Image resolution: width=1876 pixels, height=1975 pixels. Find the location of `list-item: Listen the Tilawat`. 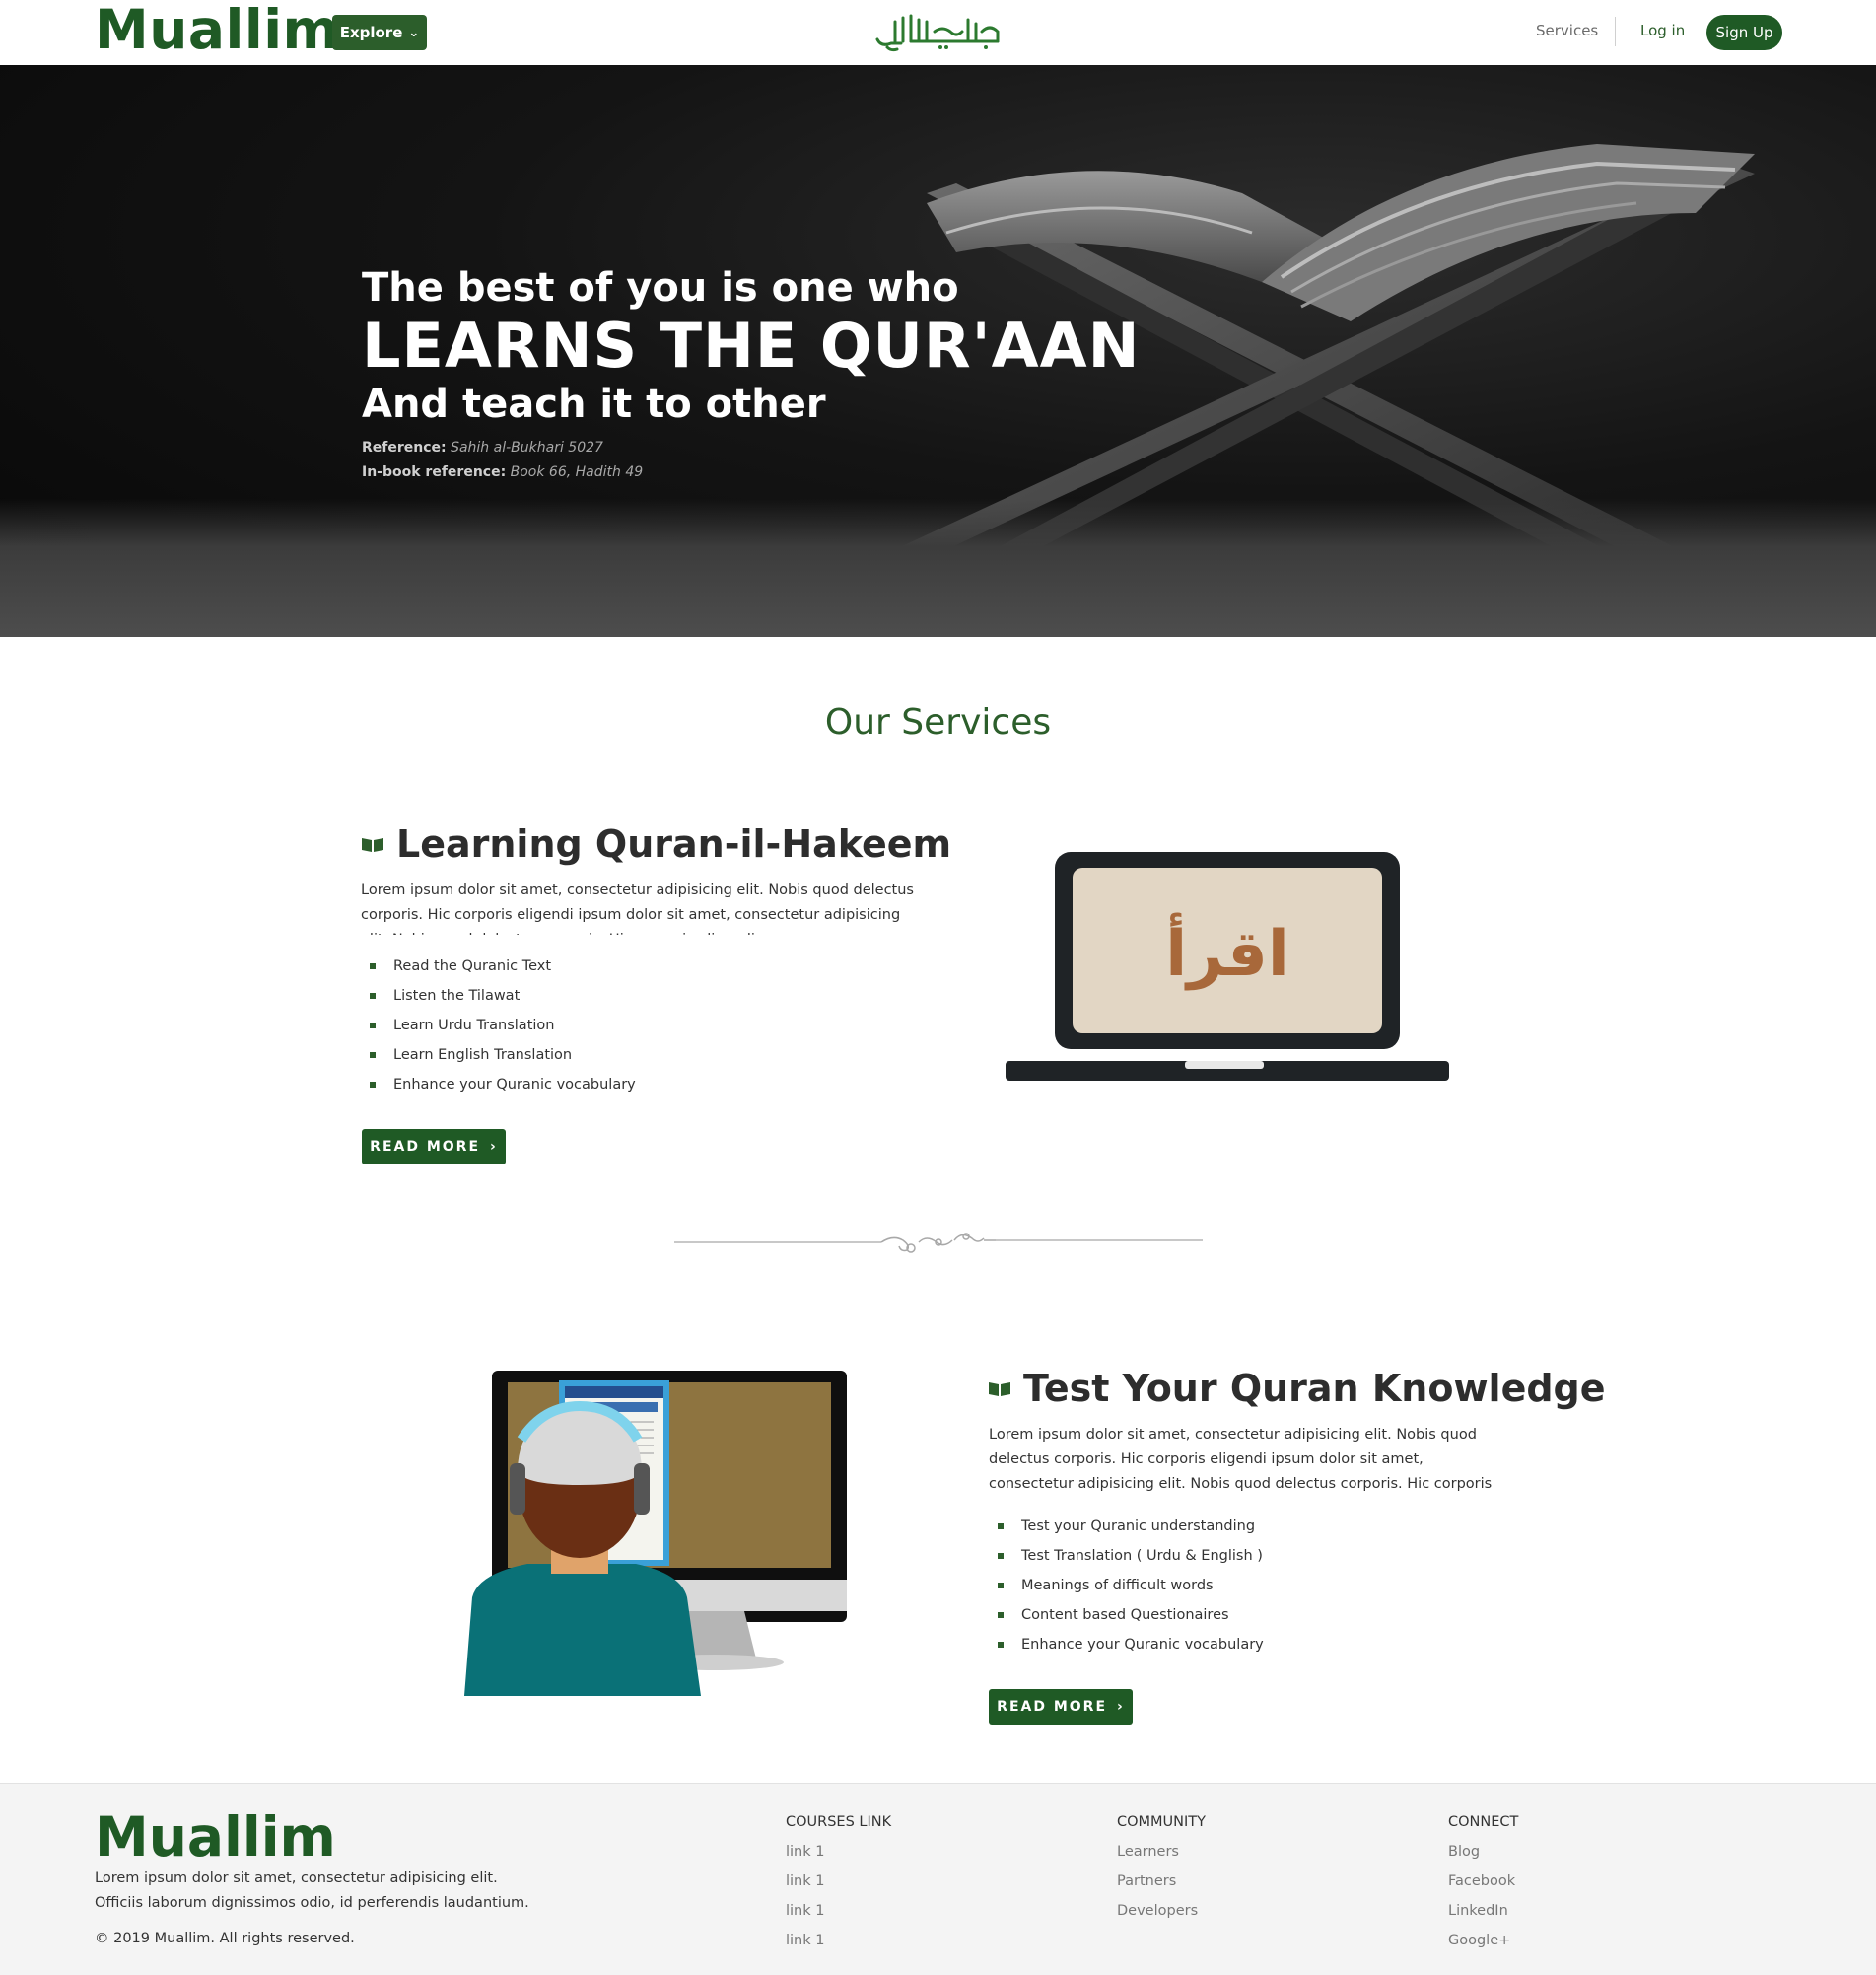

list-item: Listen the Tilawat is located at coordinates (499, 996).